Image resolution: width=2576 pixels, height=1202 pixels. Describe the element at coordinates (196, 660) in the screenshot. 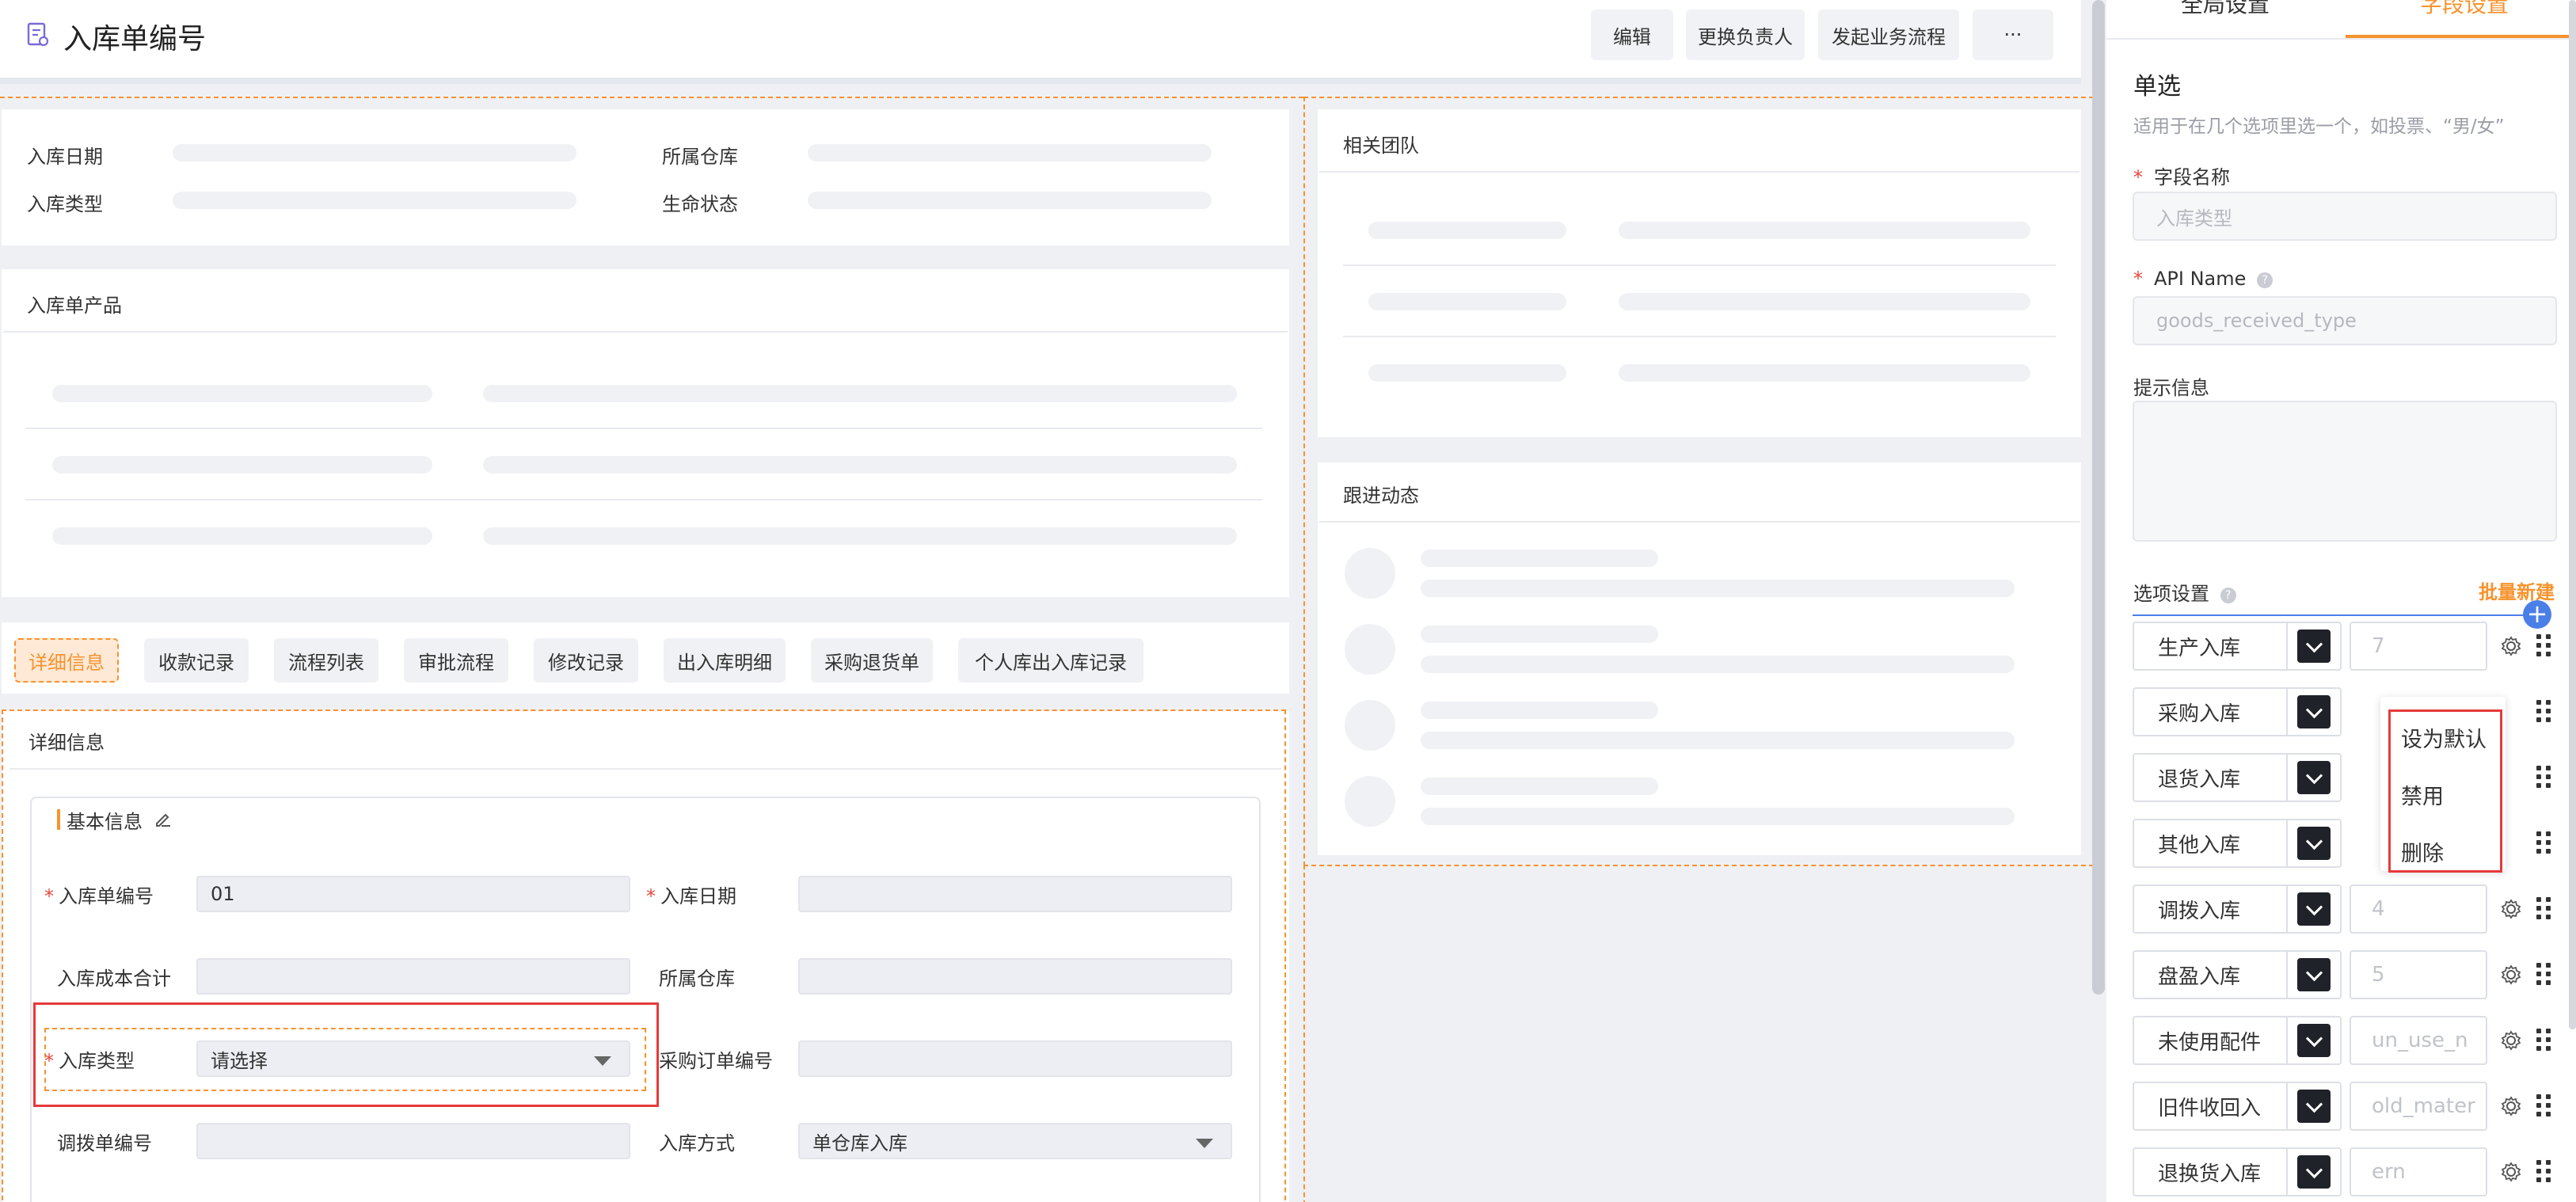

I see `tab-payments: 收款记录` at that location.